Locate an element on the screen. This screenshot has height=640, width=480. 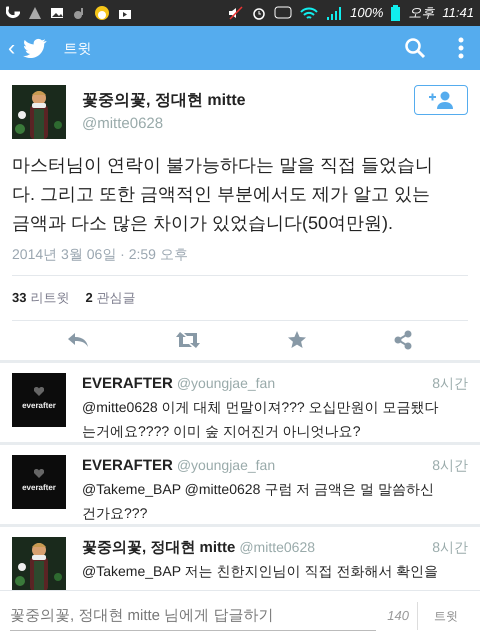
music-icon is located at coordinates (79, 13).